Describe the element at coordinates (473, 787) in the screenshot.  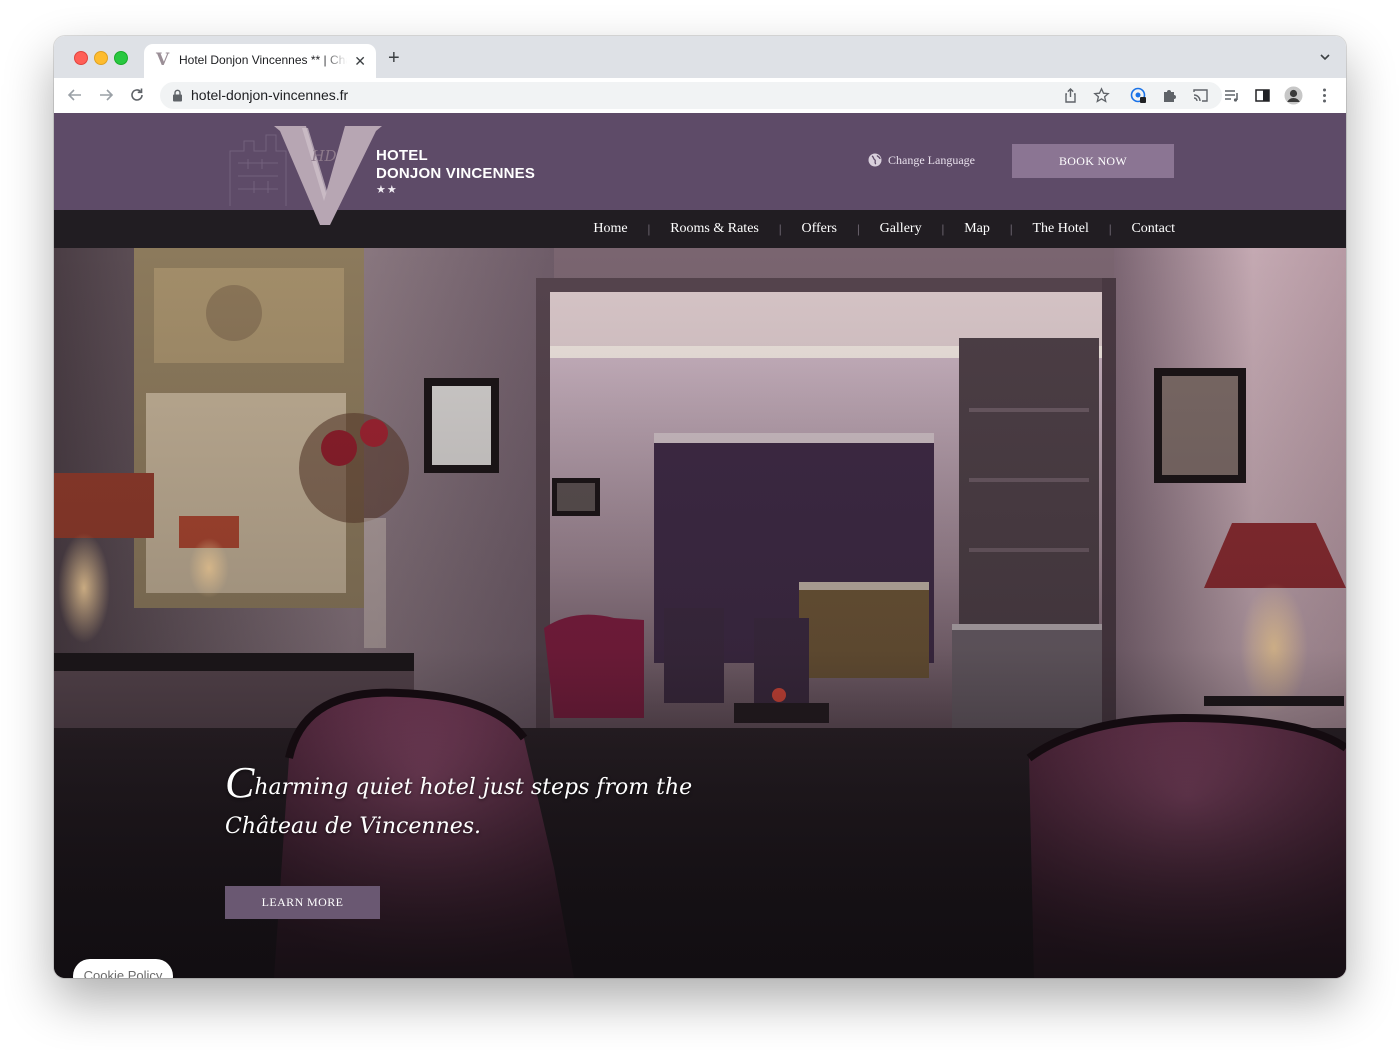
I see `tagline-line1: harming quiet hotel just steps from the` at that location.